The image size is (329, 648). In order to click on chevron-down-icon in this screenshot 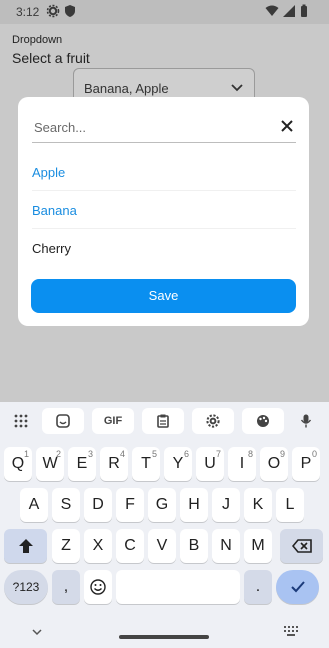, I will do `click(237, 88)`.